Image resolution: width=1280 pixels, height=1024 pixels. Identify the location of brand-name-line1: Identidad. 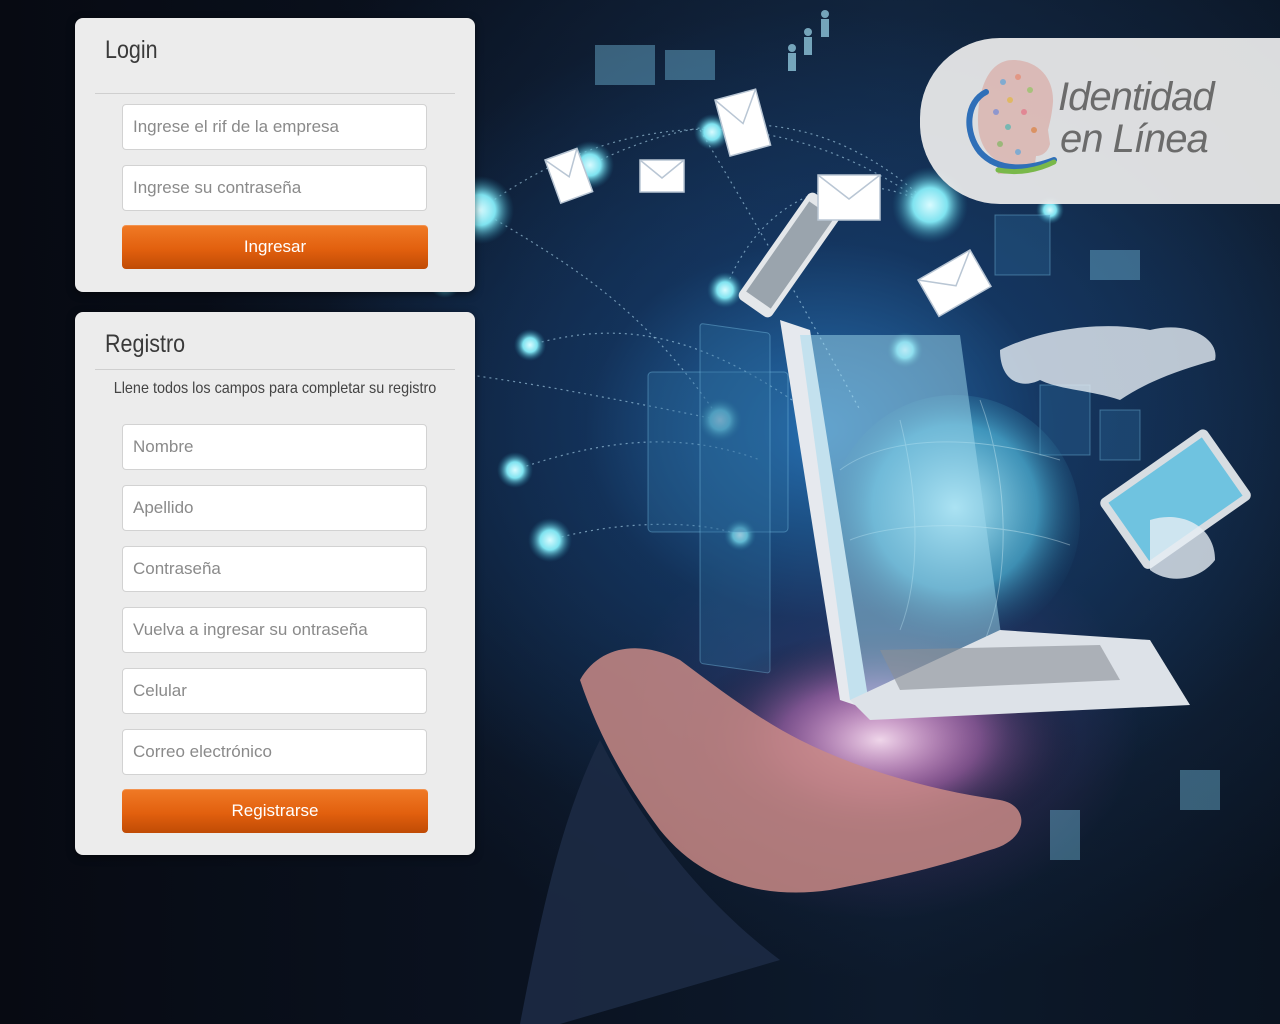
(1136, 97).